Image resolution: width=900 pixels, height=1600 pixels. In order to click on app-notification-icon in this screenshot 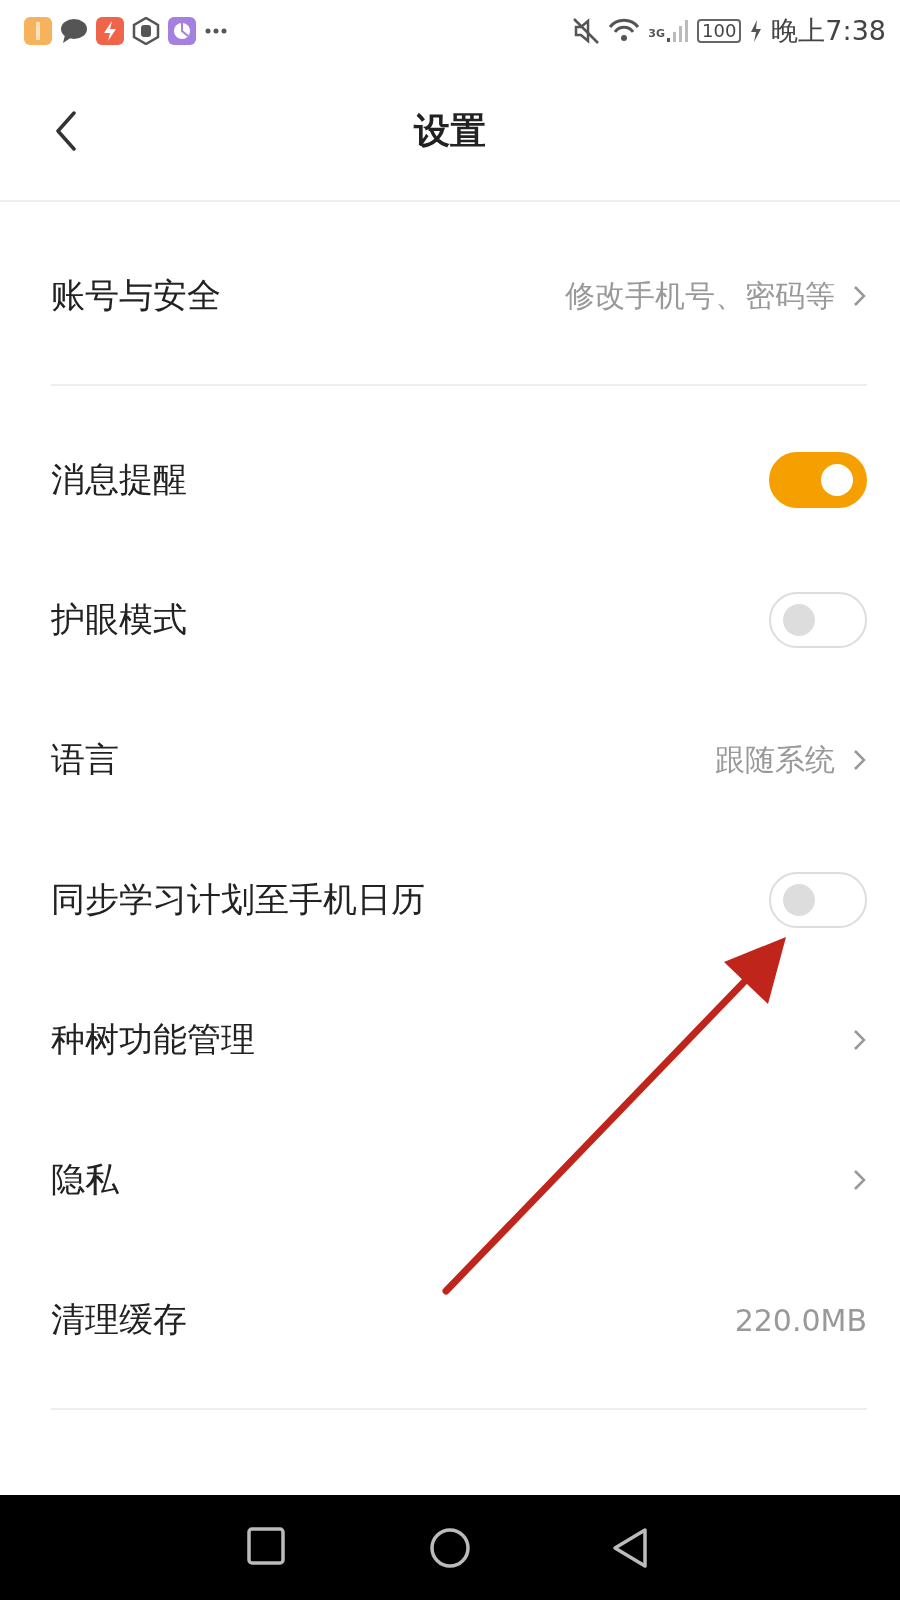, I will do `click(38, 31)`.